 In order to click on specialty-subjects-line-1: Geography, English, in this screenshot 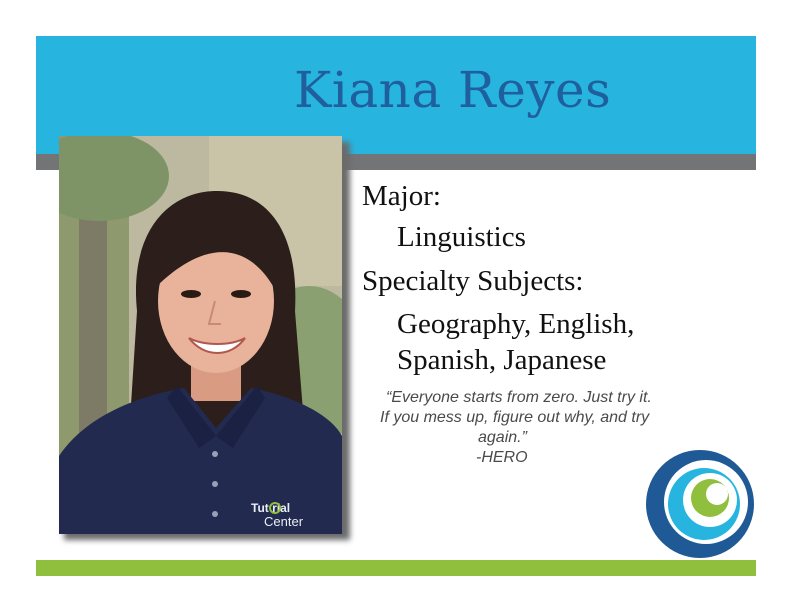, I will do `click(516, 324)`.